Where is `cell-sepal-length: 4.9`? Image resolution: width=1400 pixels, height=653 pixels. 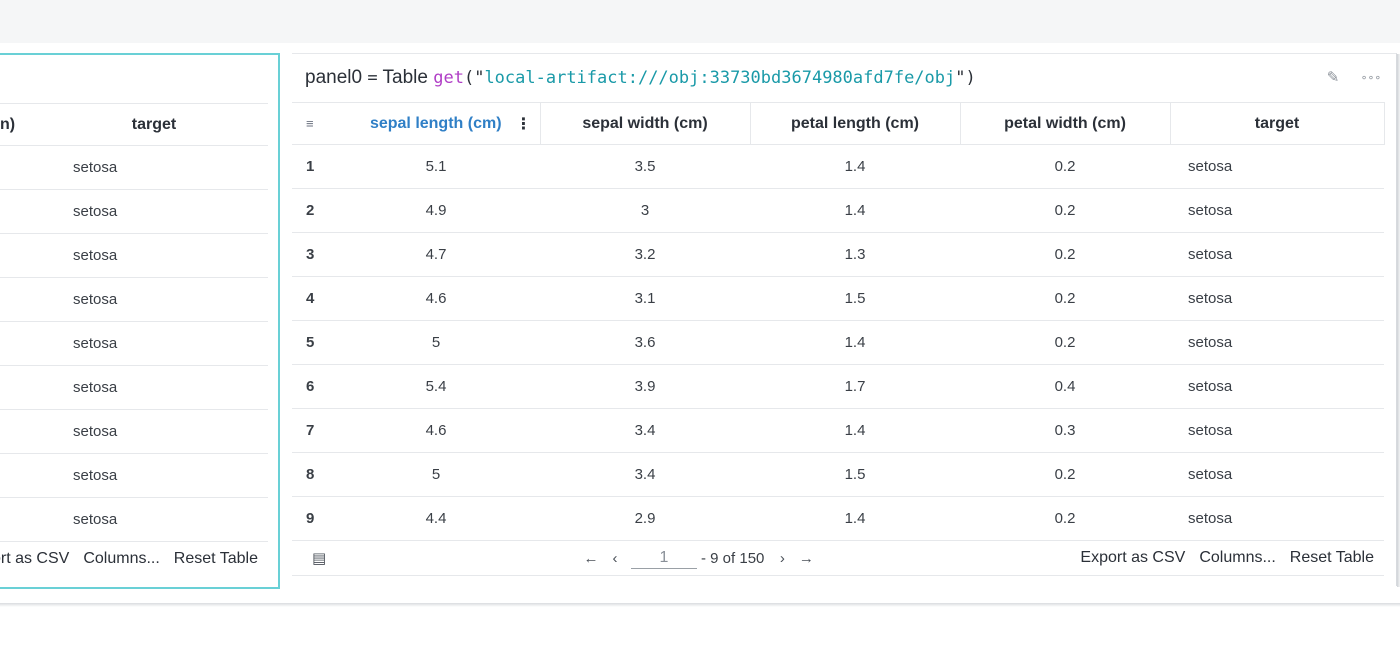 cell-sepal-length: 4.9 is located at coordinates (436, 210).